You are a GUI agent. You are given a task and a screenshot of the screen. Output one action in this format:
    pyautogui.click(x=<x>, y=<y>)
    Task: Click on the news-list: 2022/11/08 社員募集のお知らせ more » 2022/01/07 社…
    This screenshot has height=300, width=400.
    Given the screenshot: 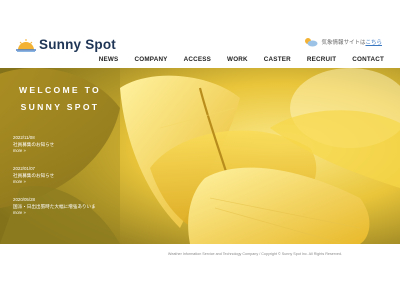 What is the action you would take?
    pyautogui.click(x=63, y=181)
    